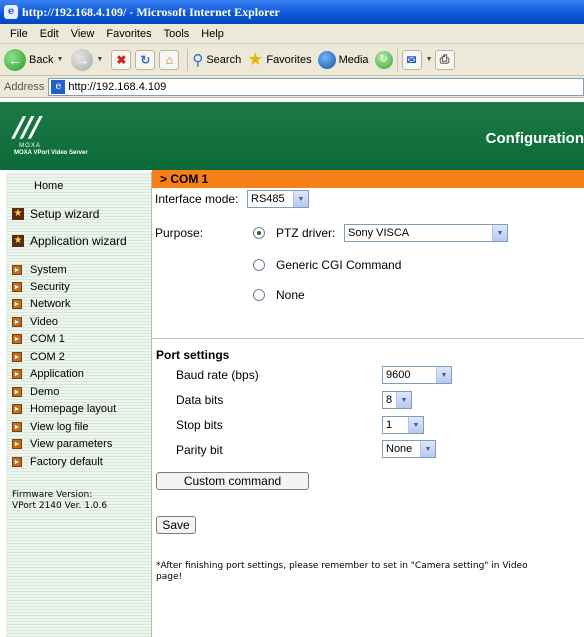 The width and height of the screenshot is (584, 637). I want to click on interface-mode-label: Interface mode:, so click(197, 199).